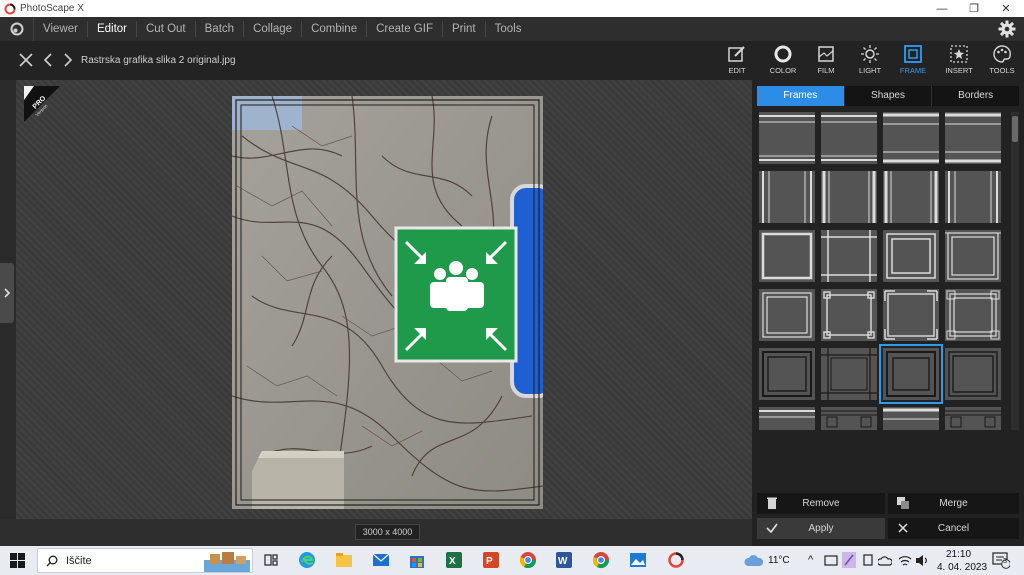  I want to click on excel-icon: X, so click(454, 560).